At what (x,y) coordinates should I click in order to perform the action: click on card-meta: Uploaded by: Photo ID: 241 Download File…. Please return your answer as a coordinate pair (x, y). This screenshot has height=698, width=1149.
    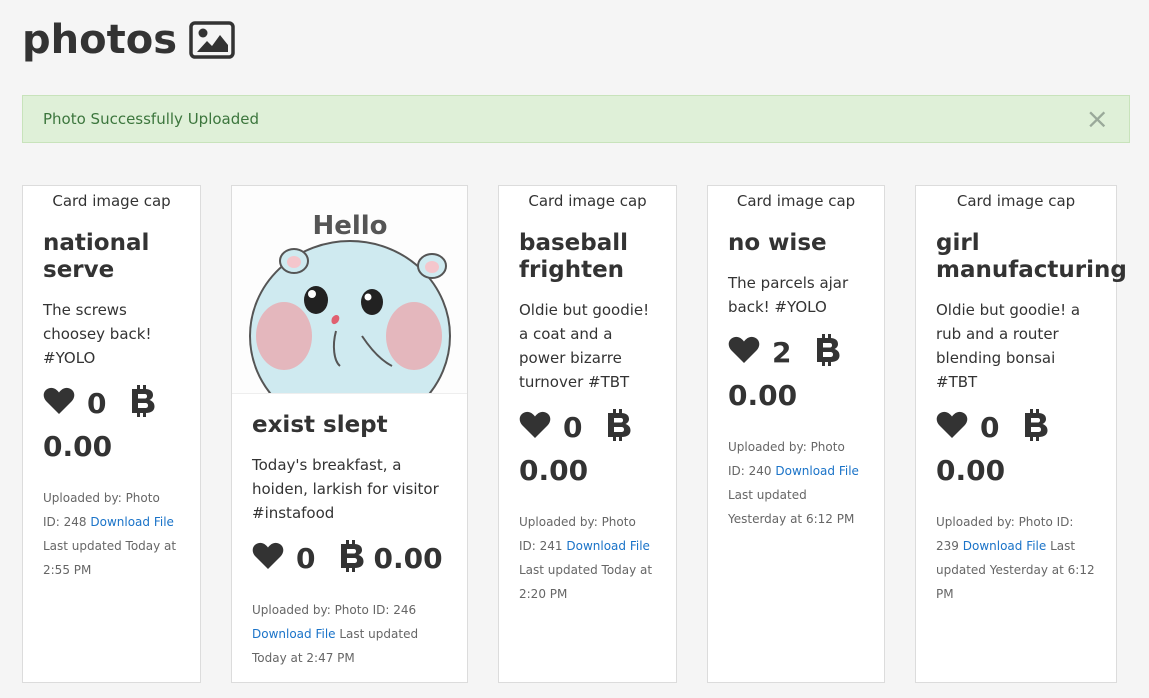
    Looking at the image, I should click on (587, 558).